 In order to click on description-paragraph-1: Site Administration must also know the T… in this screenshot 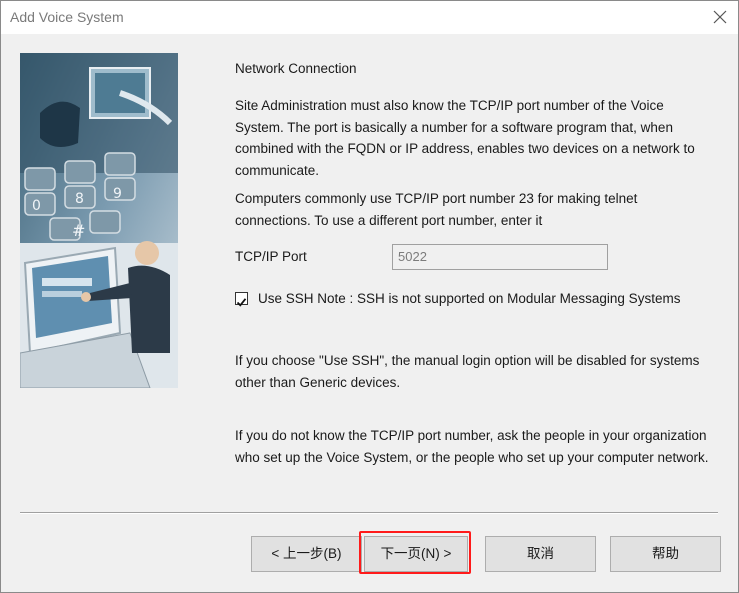, I will do `click(465, 138)`.